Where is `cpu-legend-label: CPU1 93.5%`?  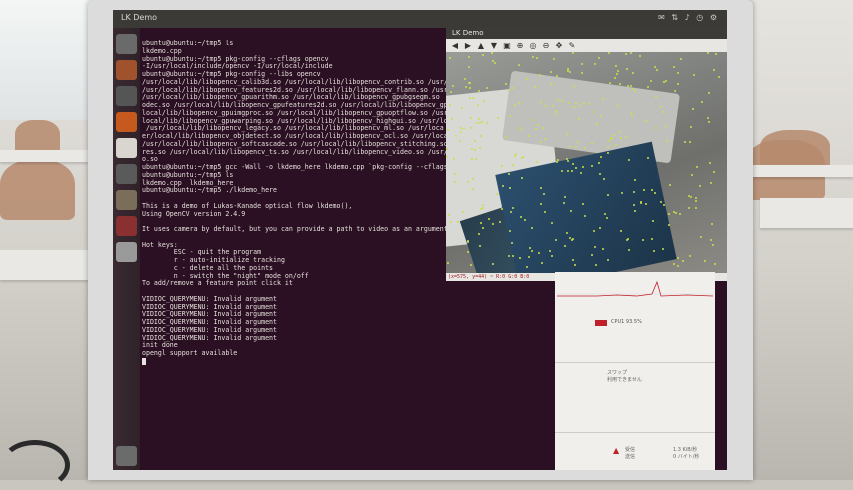 cpu-legend-label: CPU1 93.5% is located at coordinates (626, 322).